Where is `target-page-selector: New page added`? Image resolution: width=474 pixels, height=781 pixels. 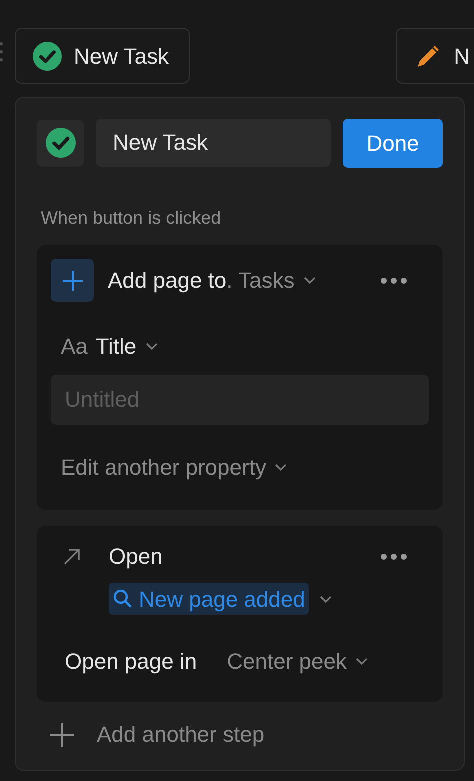
target-page-selector: New page added is located at coordinates (209, 599).